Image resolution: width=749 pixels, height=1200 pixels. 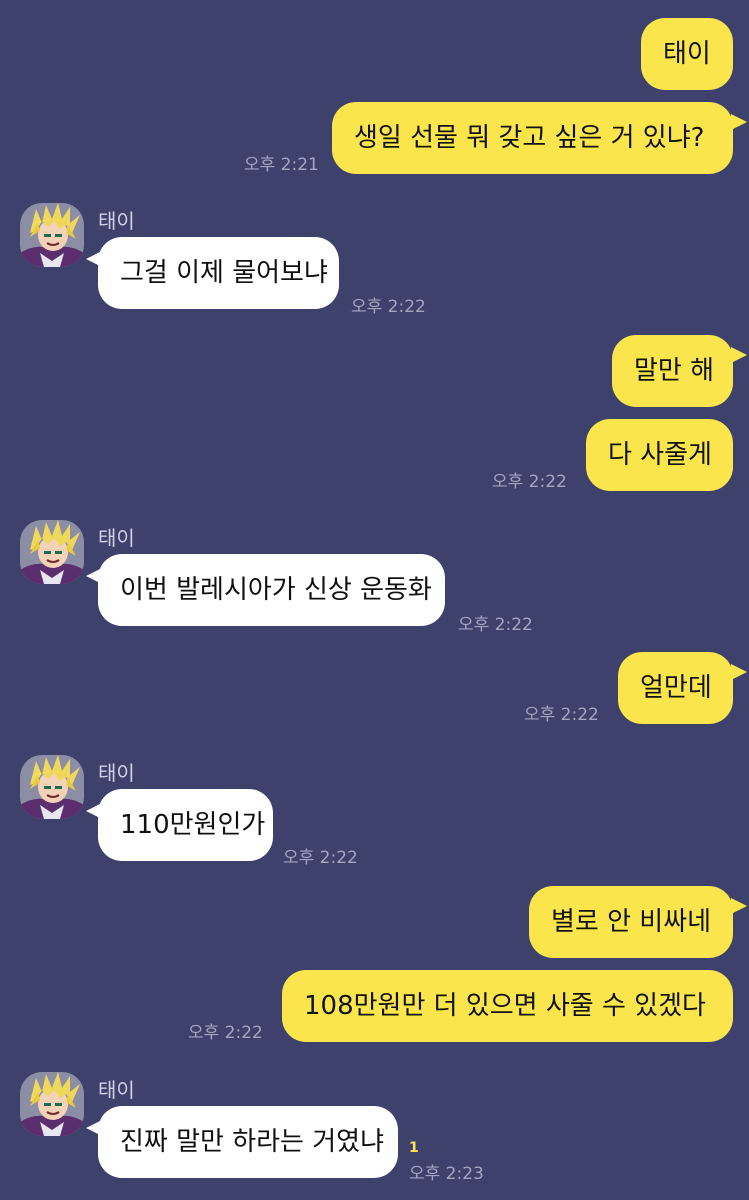 I want to click on message-text: 108만원만 더 있으면 사줄 수 있겠다, so click(x=505, y=1006).